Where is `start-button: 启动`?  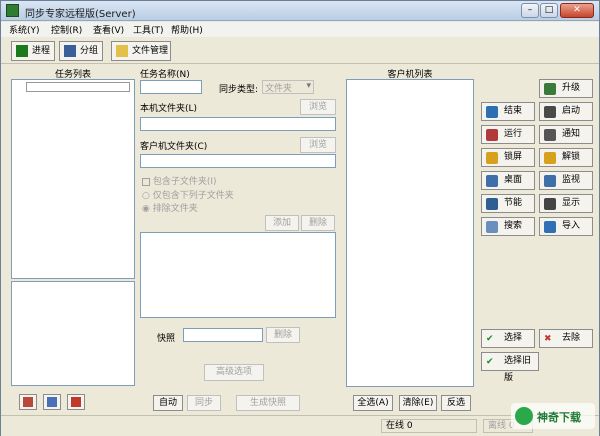
start-button: 启动 is located at coordinates (566, 111).